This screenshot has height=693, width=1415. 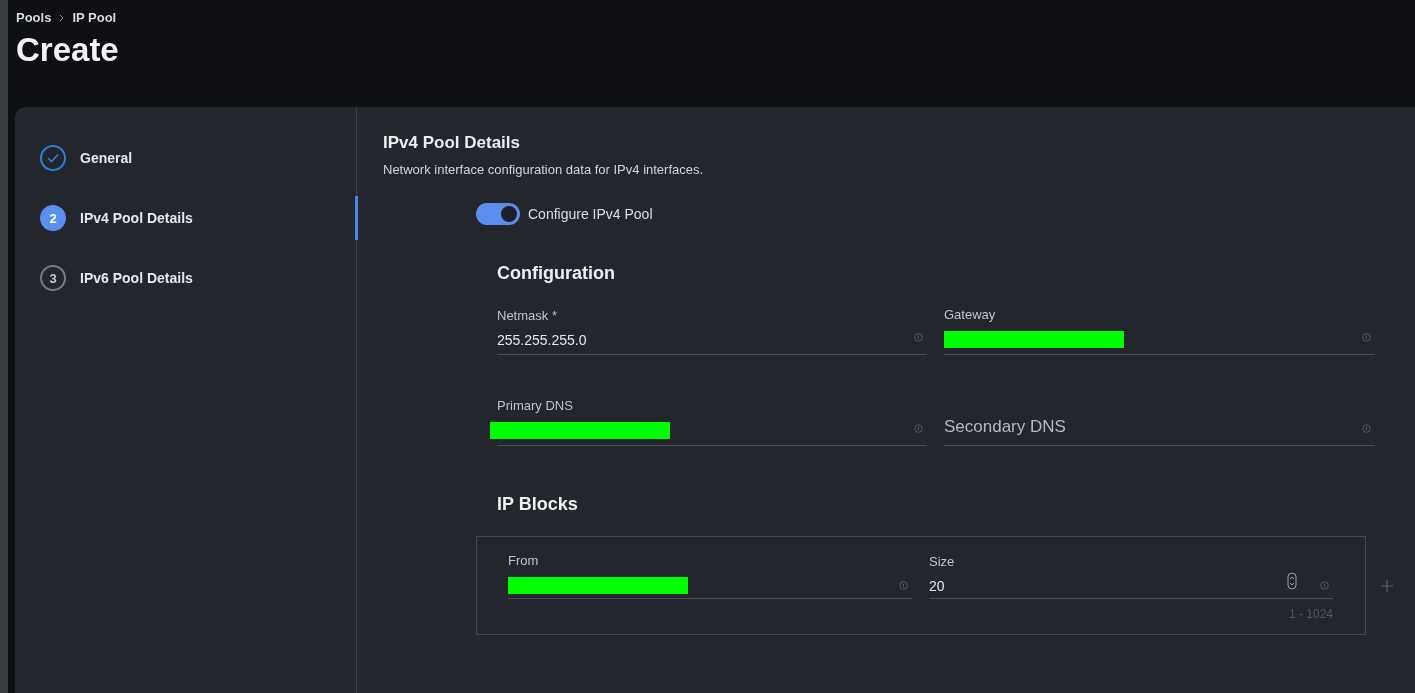 I want to click on ip-blocks-heading: IP Blocks, so click(x=538, y=504).